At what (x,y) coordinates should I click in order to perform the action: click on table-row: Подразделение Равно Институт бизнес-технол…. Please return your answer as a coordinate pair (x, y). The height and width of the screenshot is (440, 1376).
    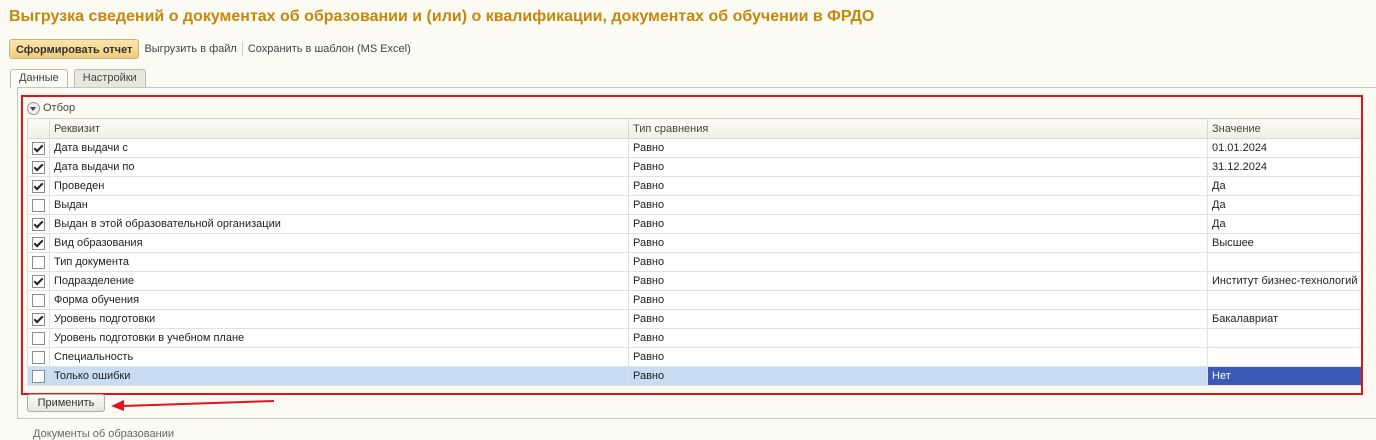
    Looking at the image, I should click on (695, 281).